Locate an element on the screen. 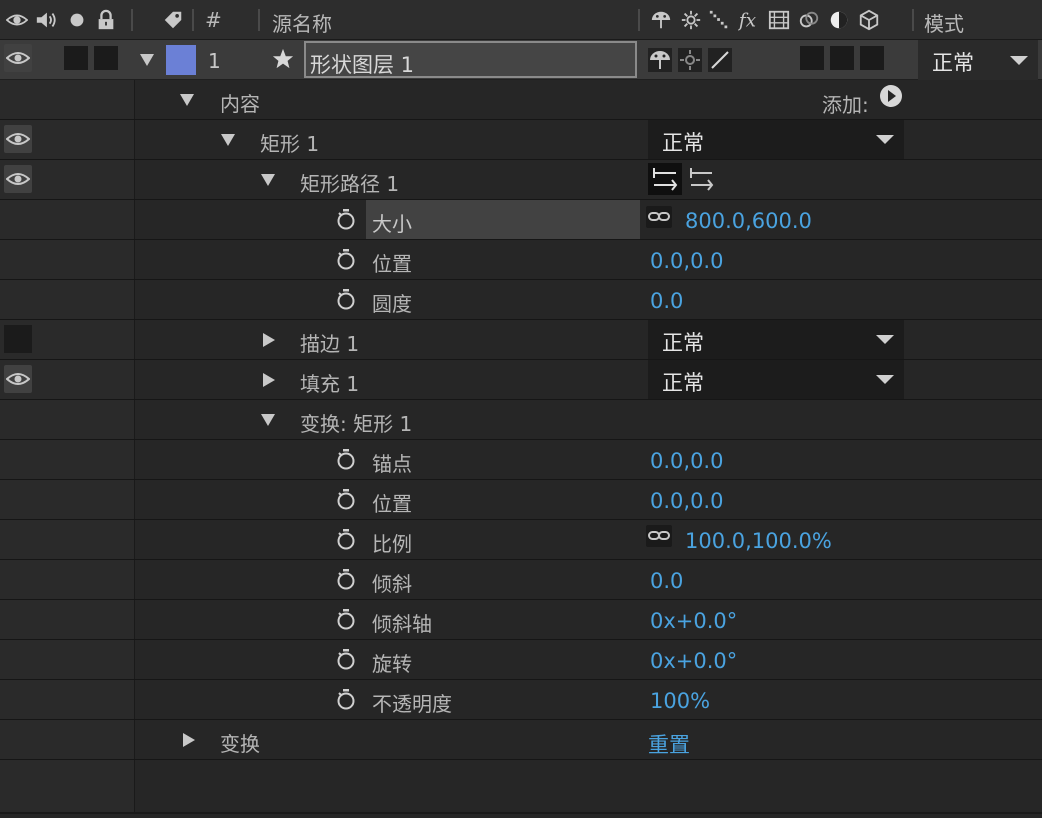 Image resolution: width=1042 pixels, height=818 pixels. anchor-value: 0.0,0.0 is located at coordinates (686, 461).